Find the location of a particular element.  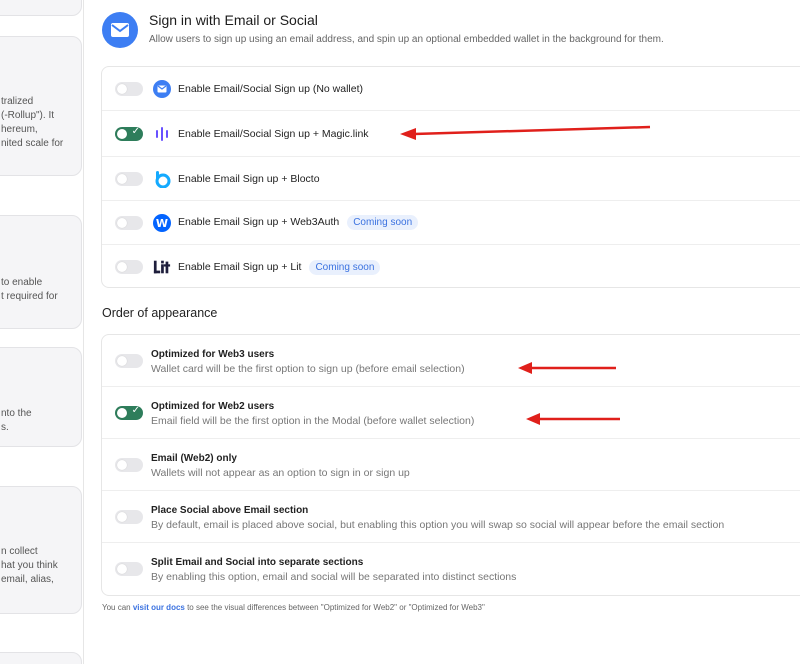

toggle-web3auth is located at coordinates (129, 222).